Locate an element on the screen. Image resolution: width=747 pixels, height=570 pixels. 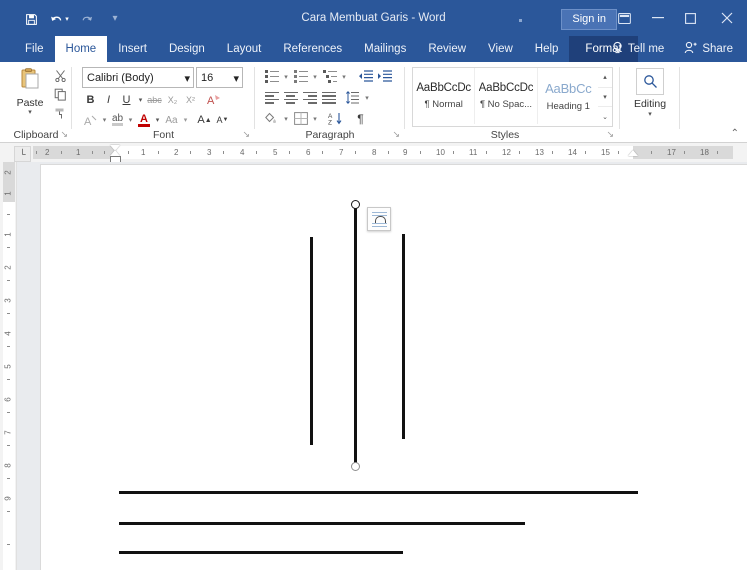
shading-button is located at coordinates (271, 118).